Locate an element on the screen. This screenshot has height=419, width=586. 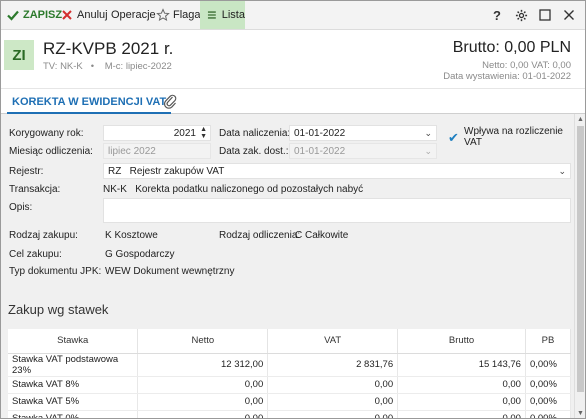
accrual-date-input: 01-01-2022 ⌄ is located at coordinates (363, 133).